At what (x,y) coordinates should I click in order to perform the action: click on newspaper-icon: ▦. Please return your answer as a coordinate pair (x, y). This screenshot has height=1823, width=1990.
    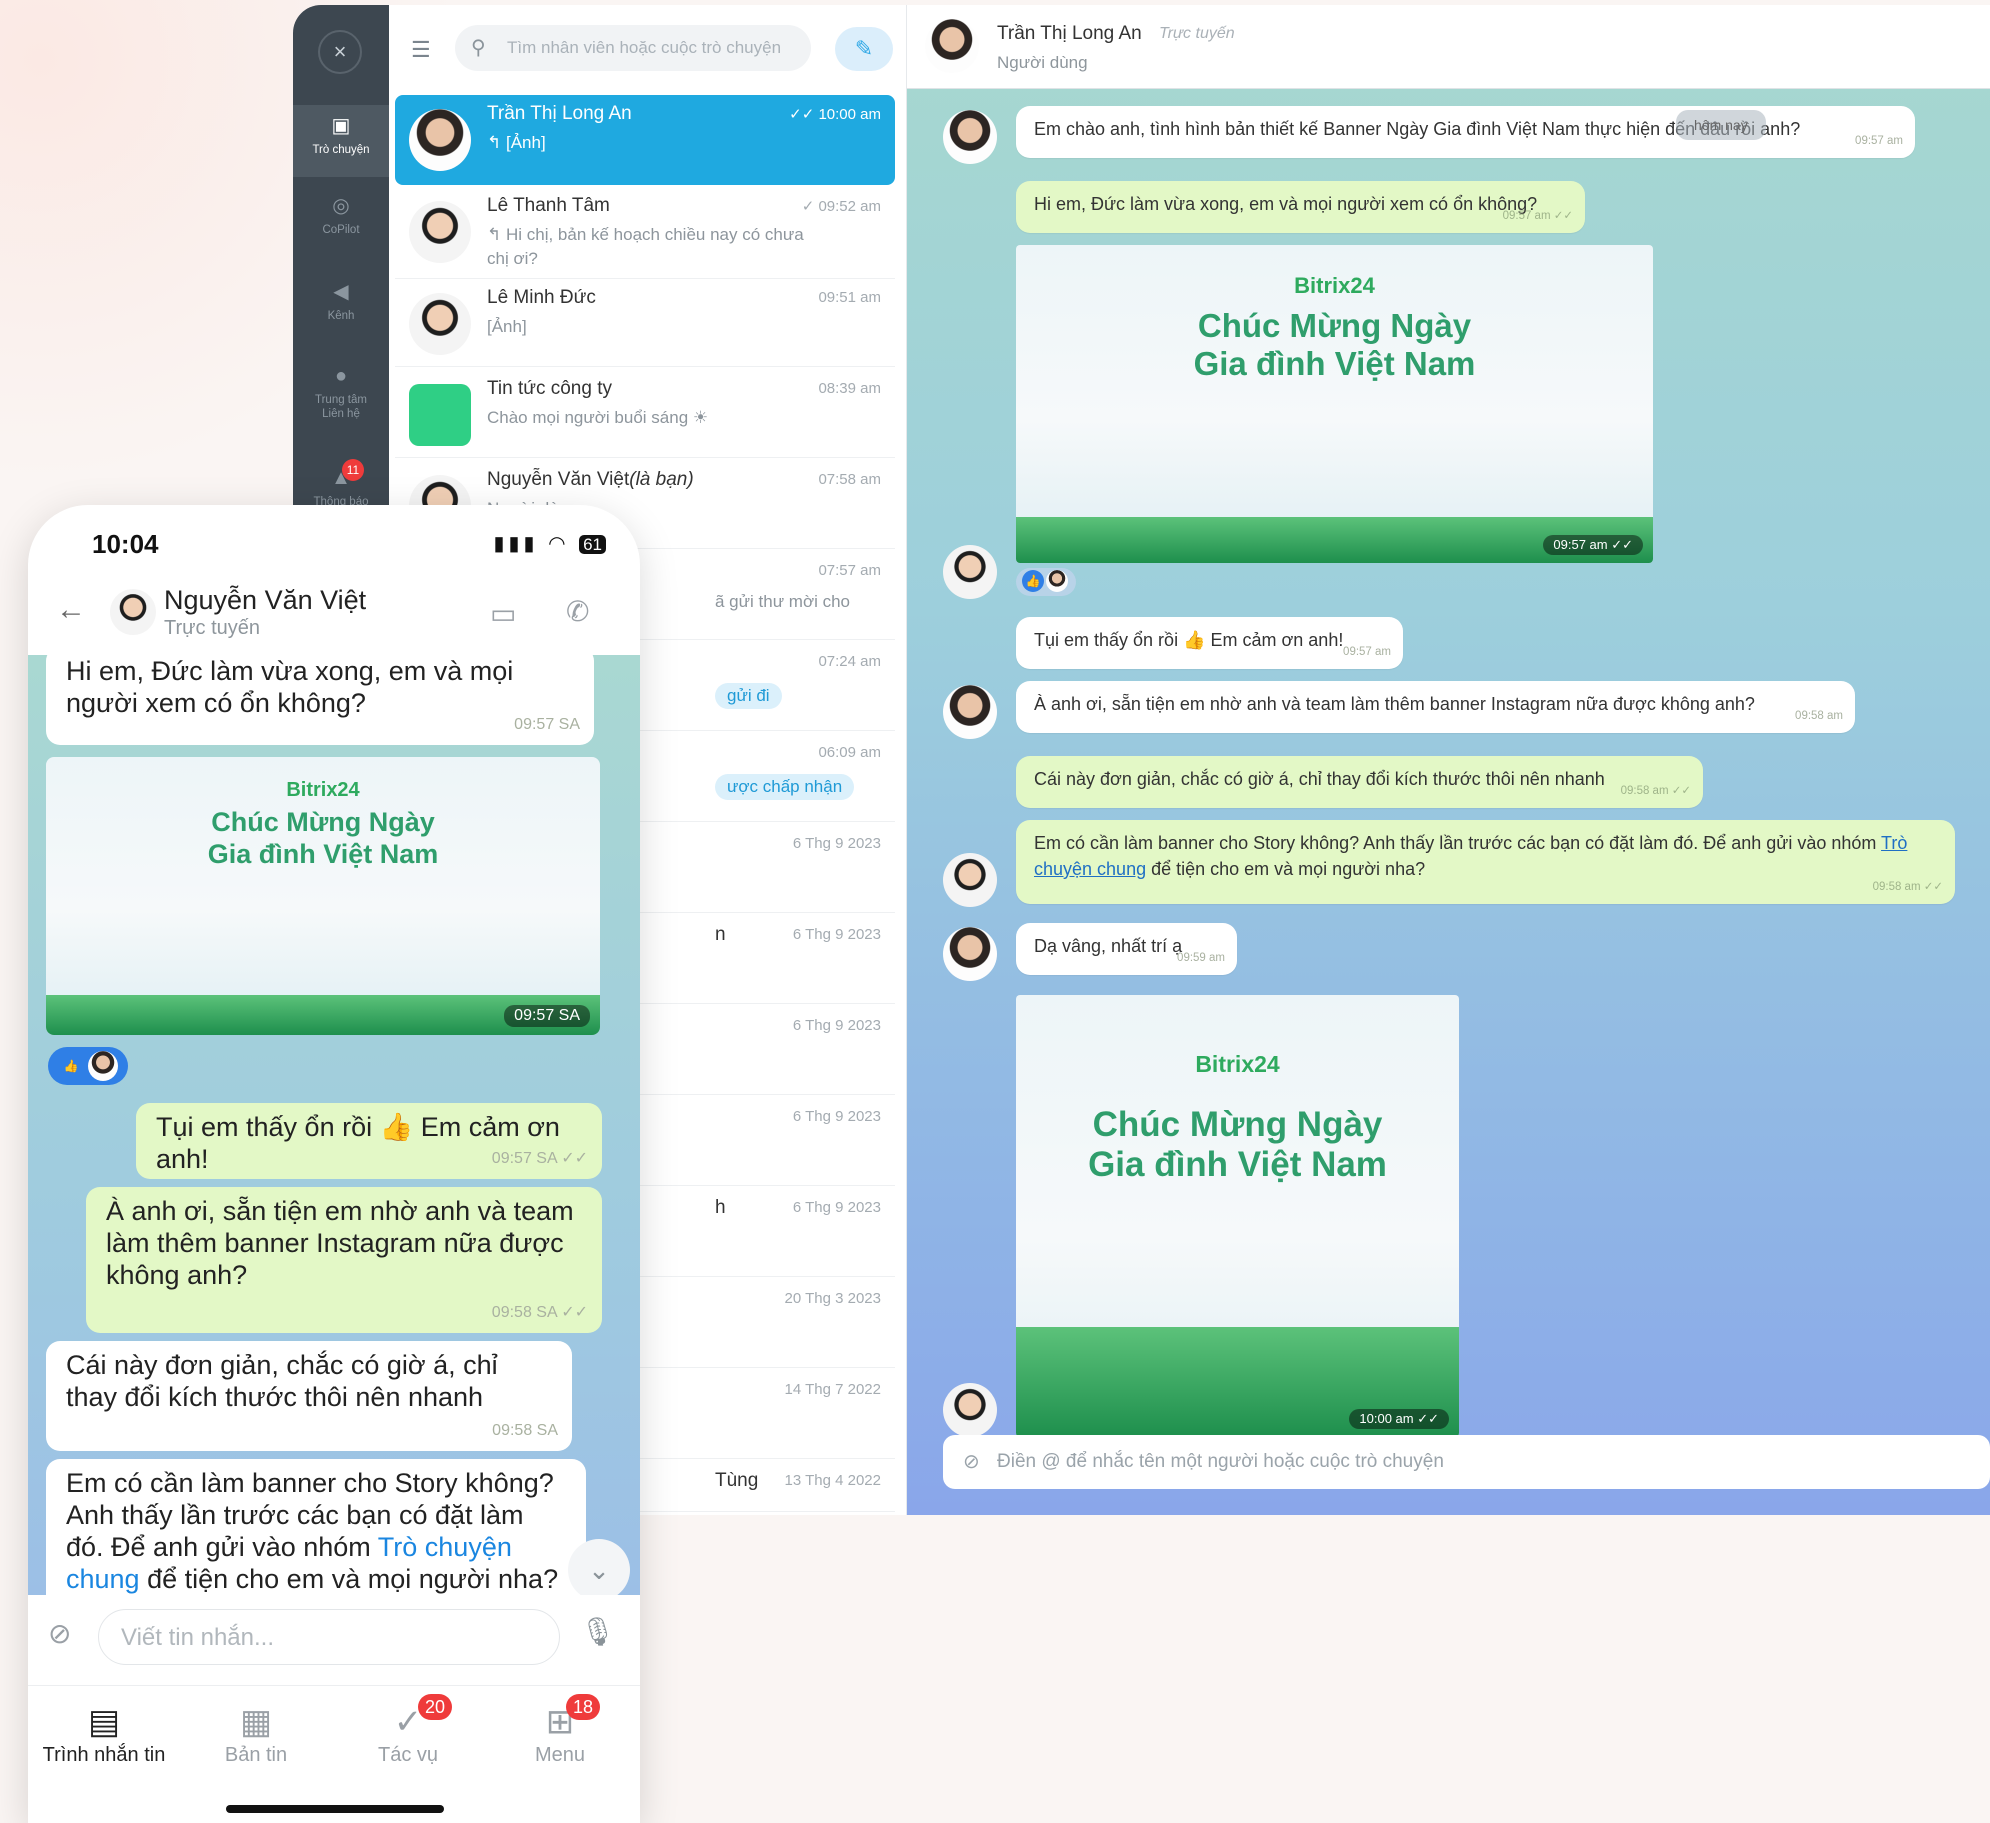
    Looking at the image, I should click on (256, 1722).